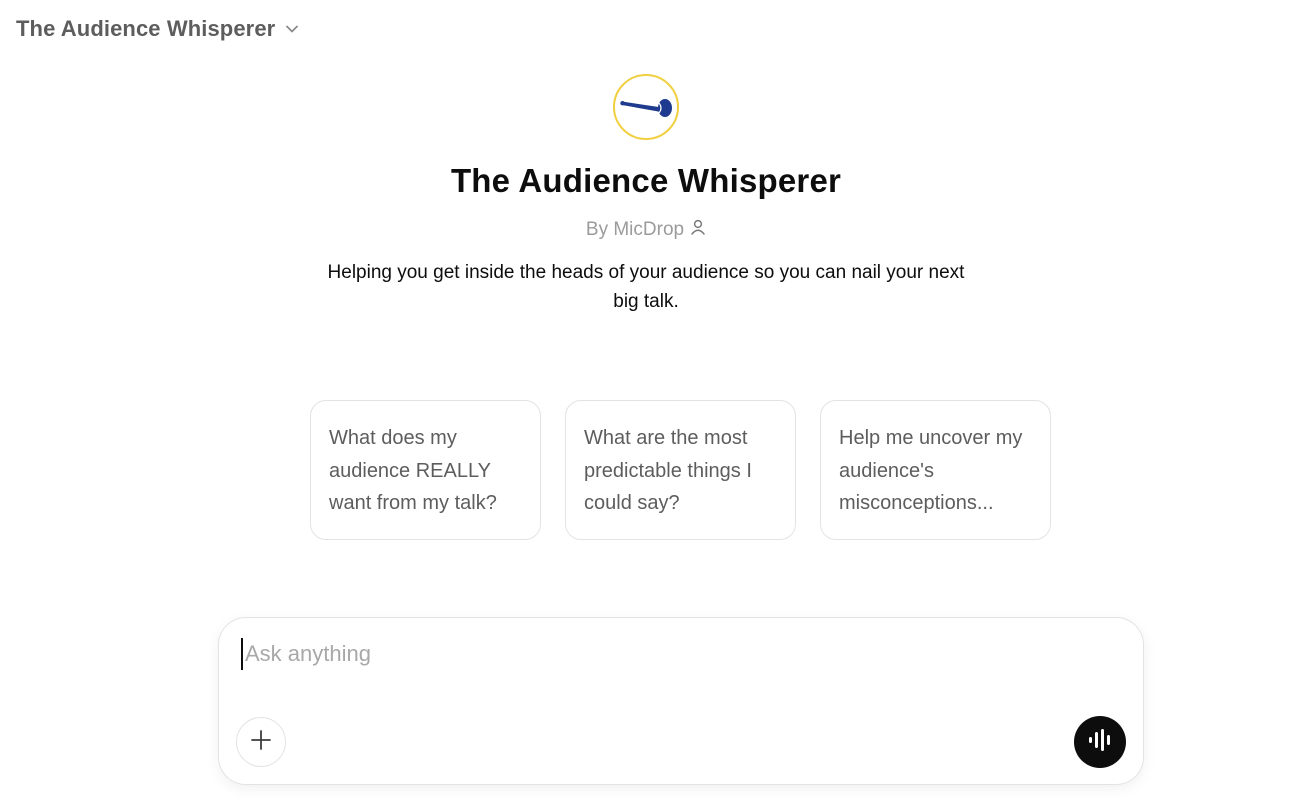 The height and width of the screenshot is (800, 1292). I want to click on microphone-icon, so click(646, 107).